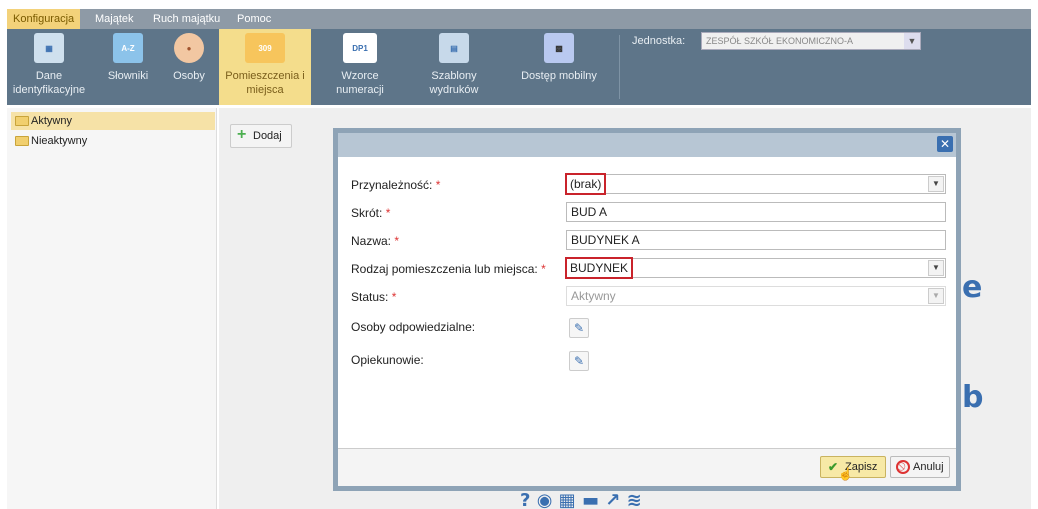 Image resolution: width=1038 pixels, height=509 pixels. What do you see at coordinates (756, 212) in the screenshot?
I see `skrot-input: BUD A` at bounding box center [756, 212].